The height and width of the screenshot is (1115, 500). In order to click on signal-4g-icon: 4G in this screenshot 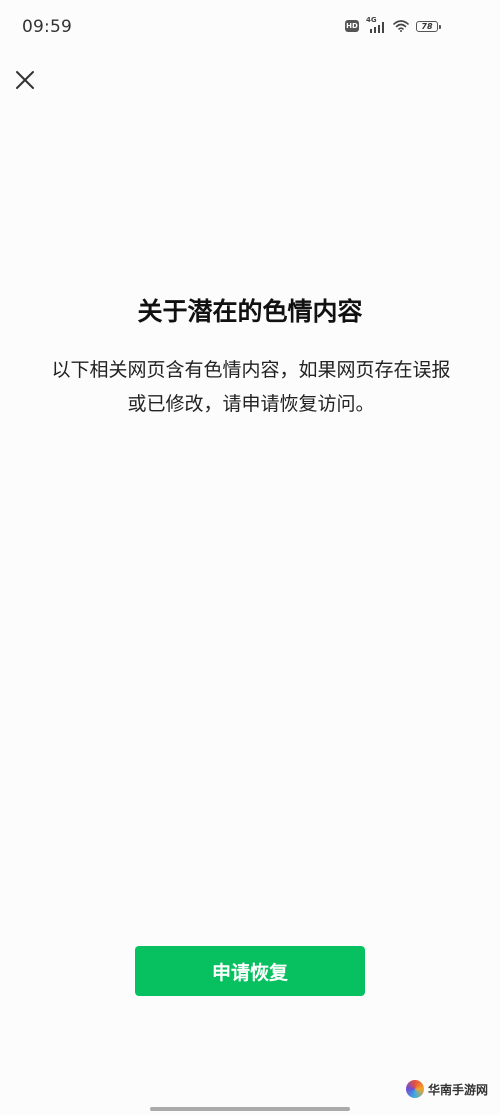, I will do `click(376, 24)`.